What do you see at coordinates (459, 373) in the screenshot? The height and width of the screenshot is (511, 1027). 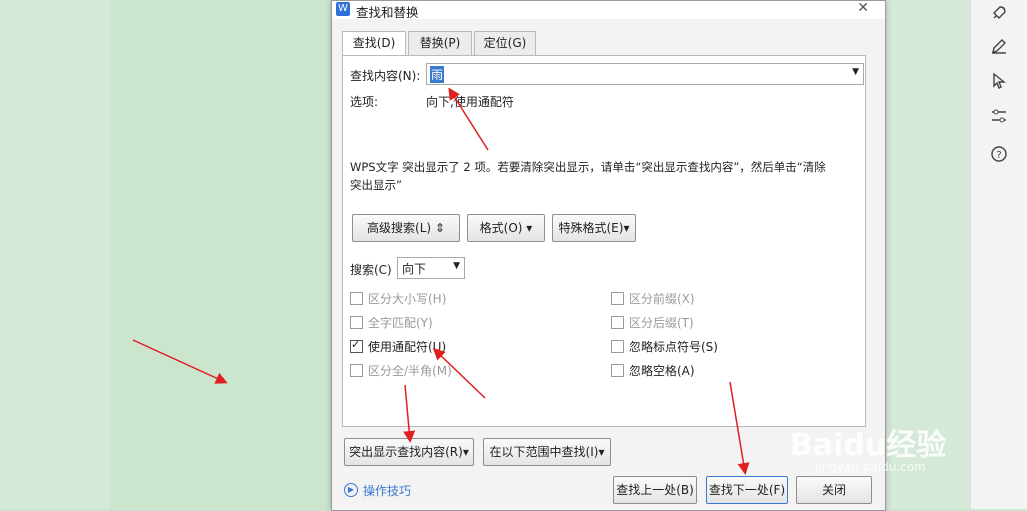 I see `arrow-to-wildcard-option` at bounding box center [459, 373].